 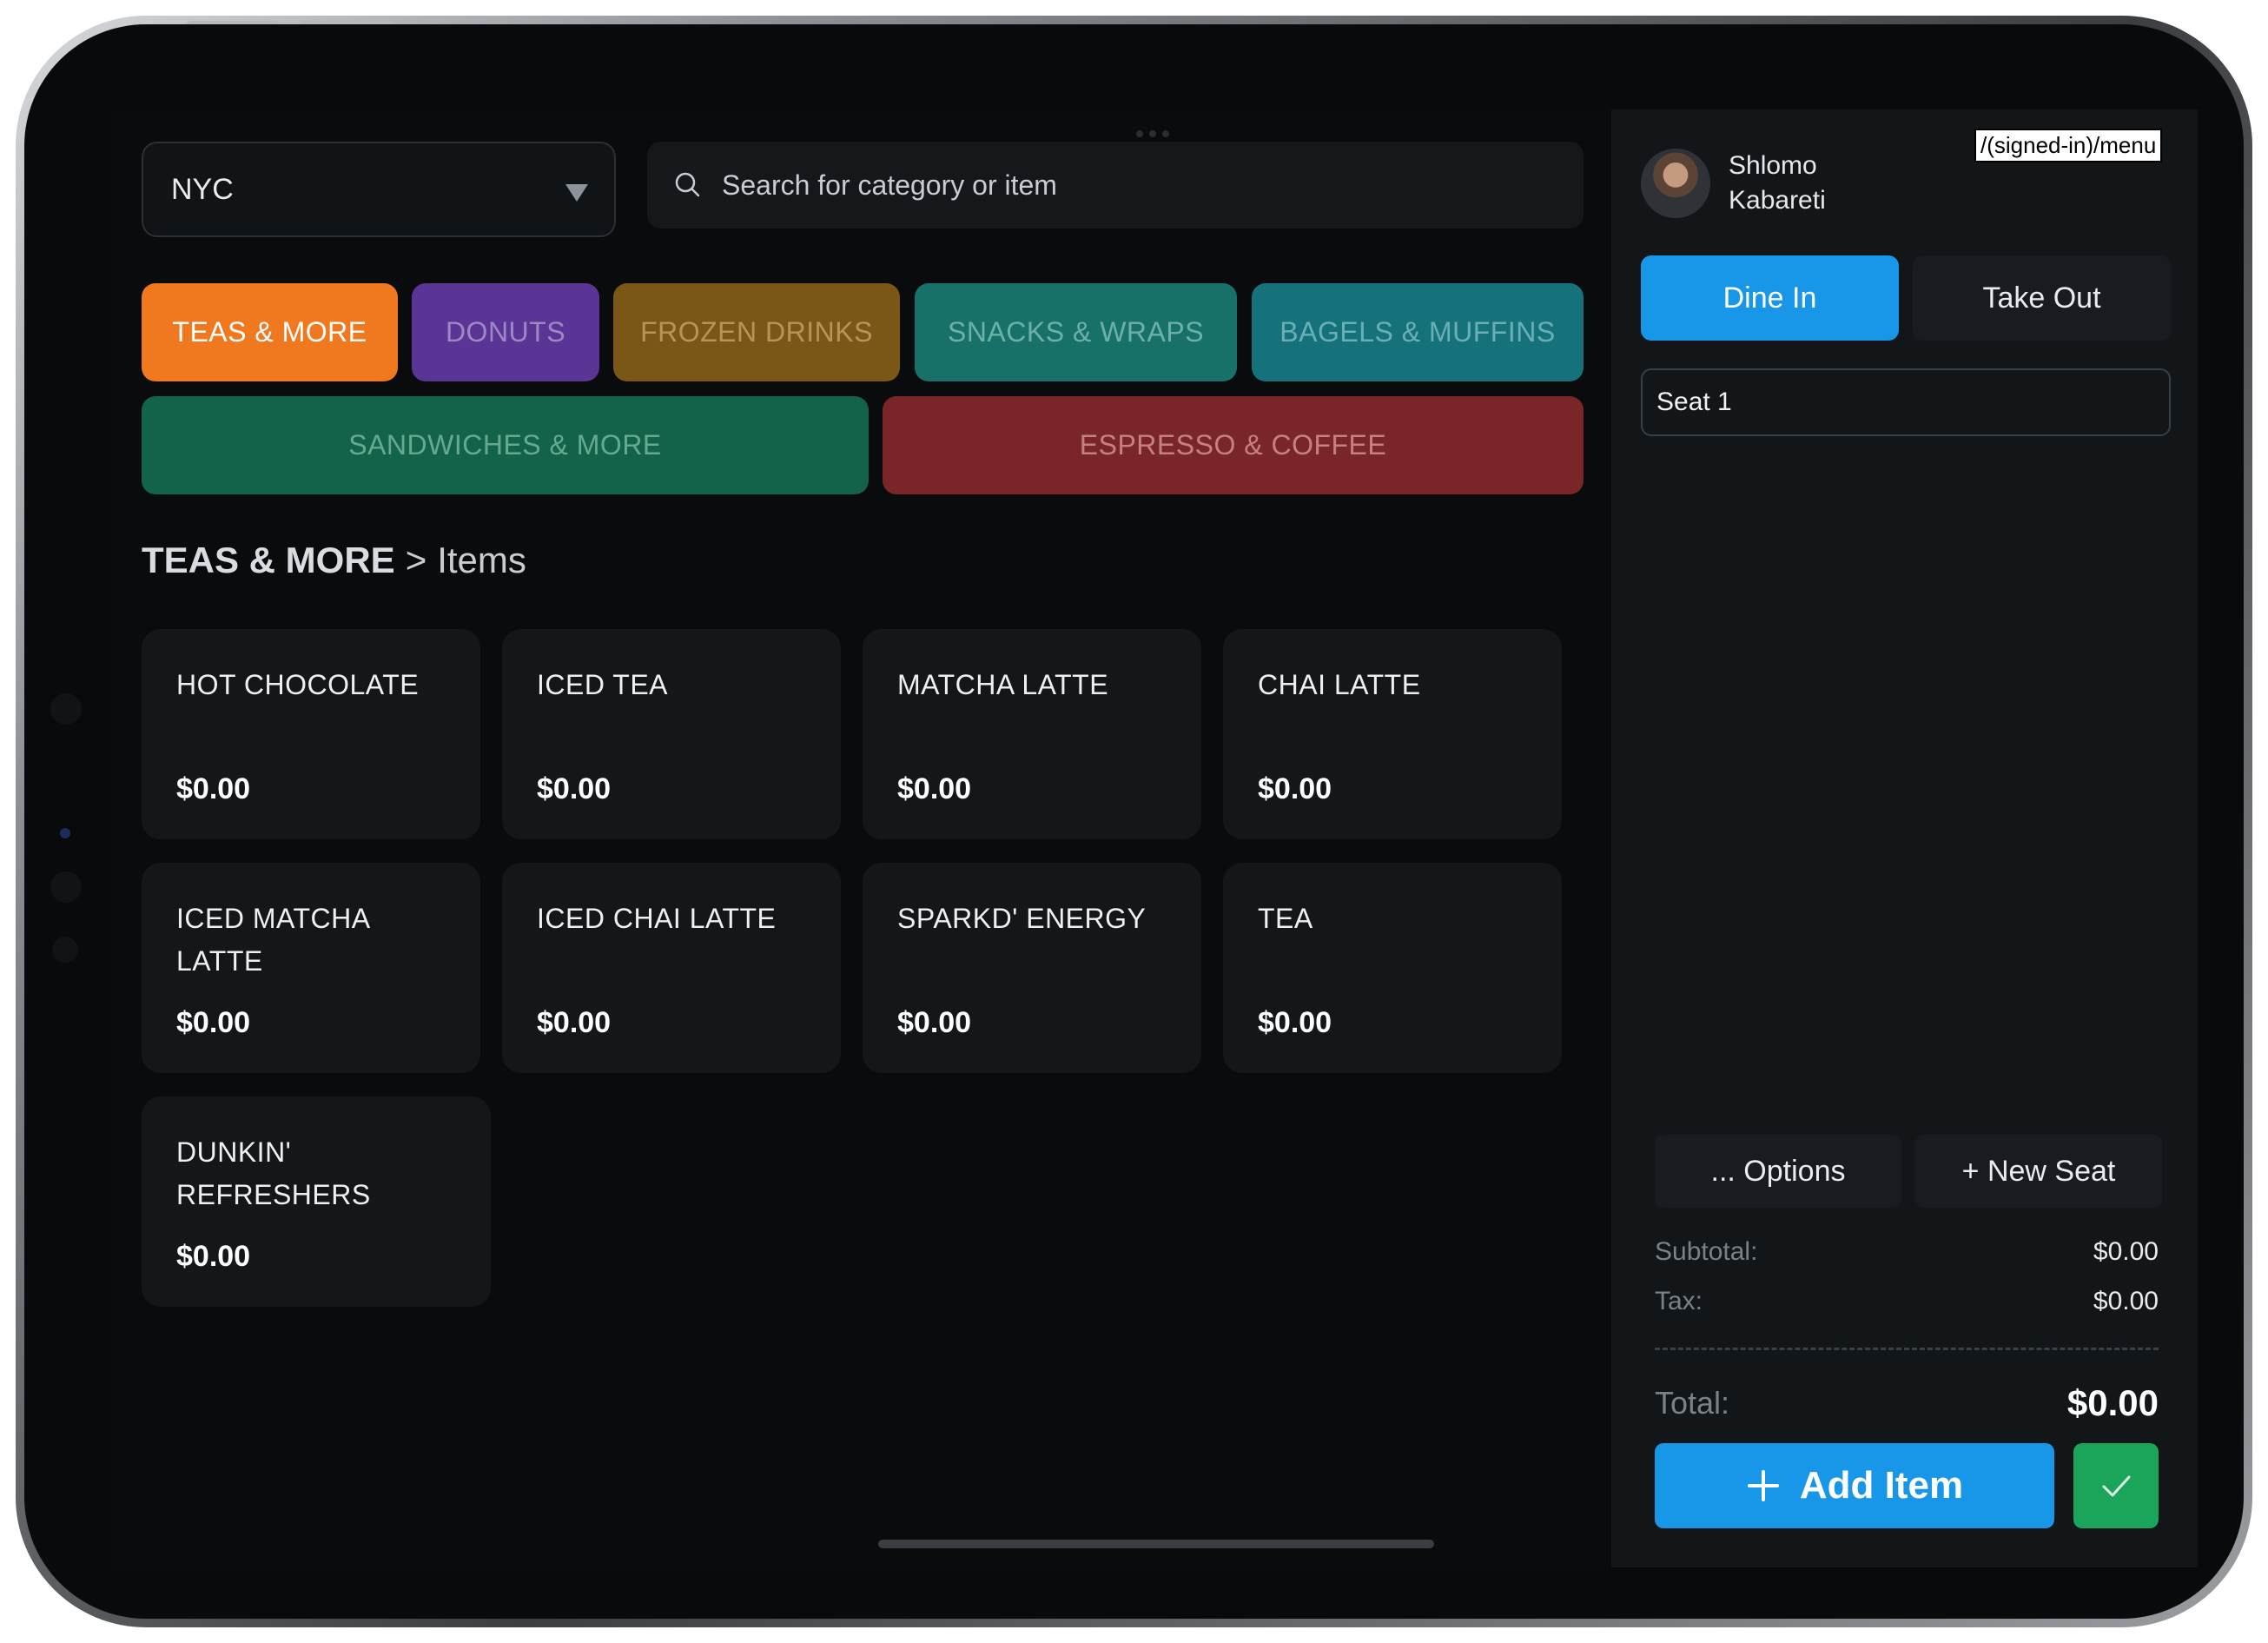 What do you see at coordinates (1763, 1485) in the screenshot?
I see `plus-icon` at bounding box center [1763, 1485].